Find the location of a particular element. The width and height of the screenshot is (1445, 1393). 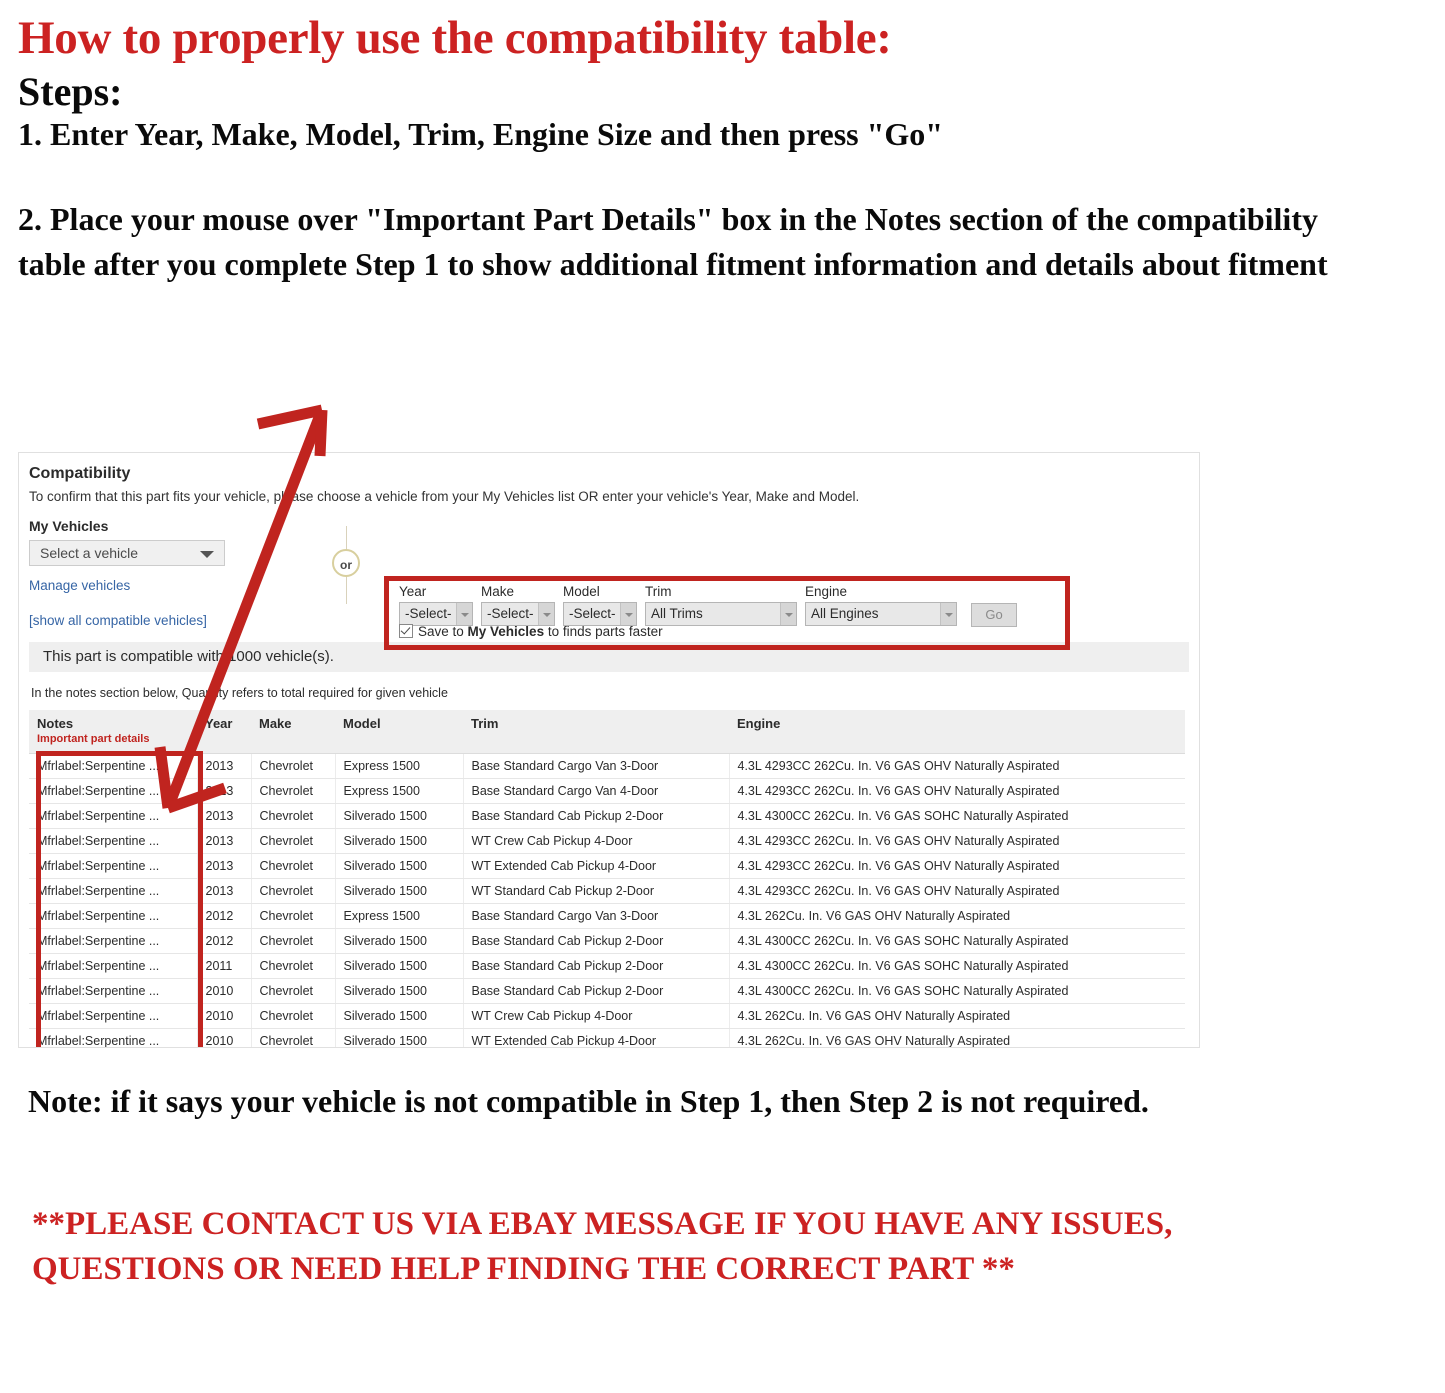

make-select: -Select- is located at coordinates (518, 614).